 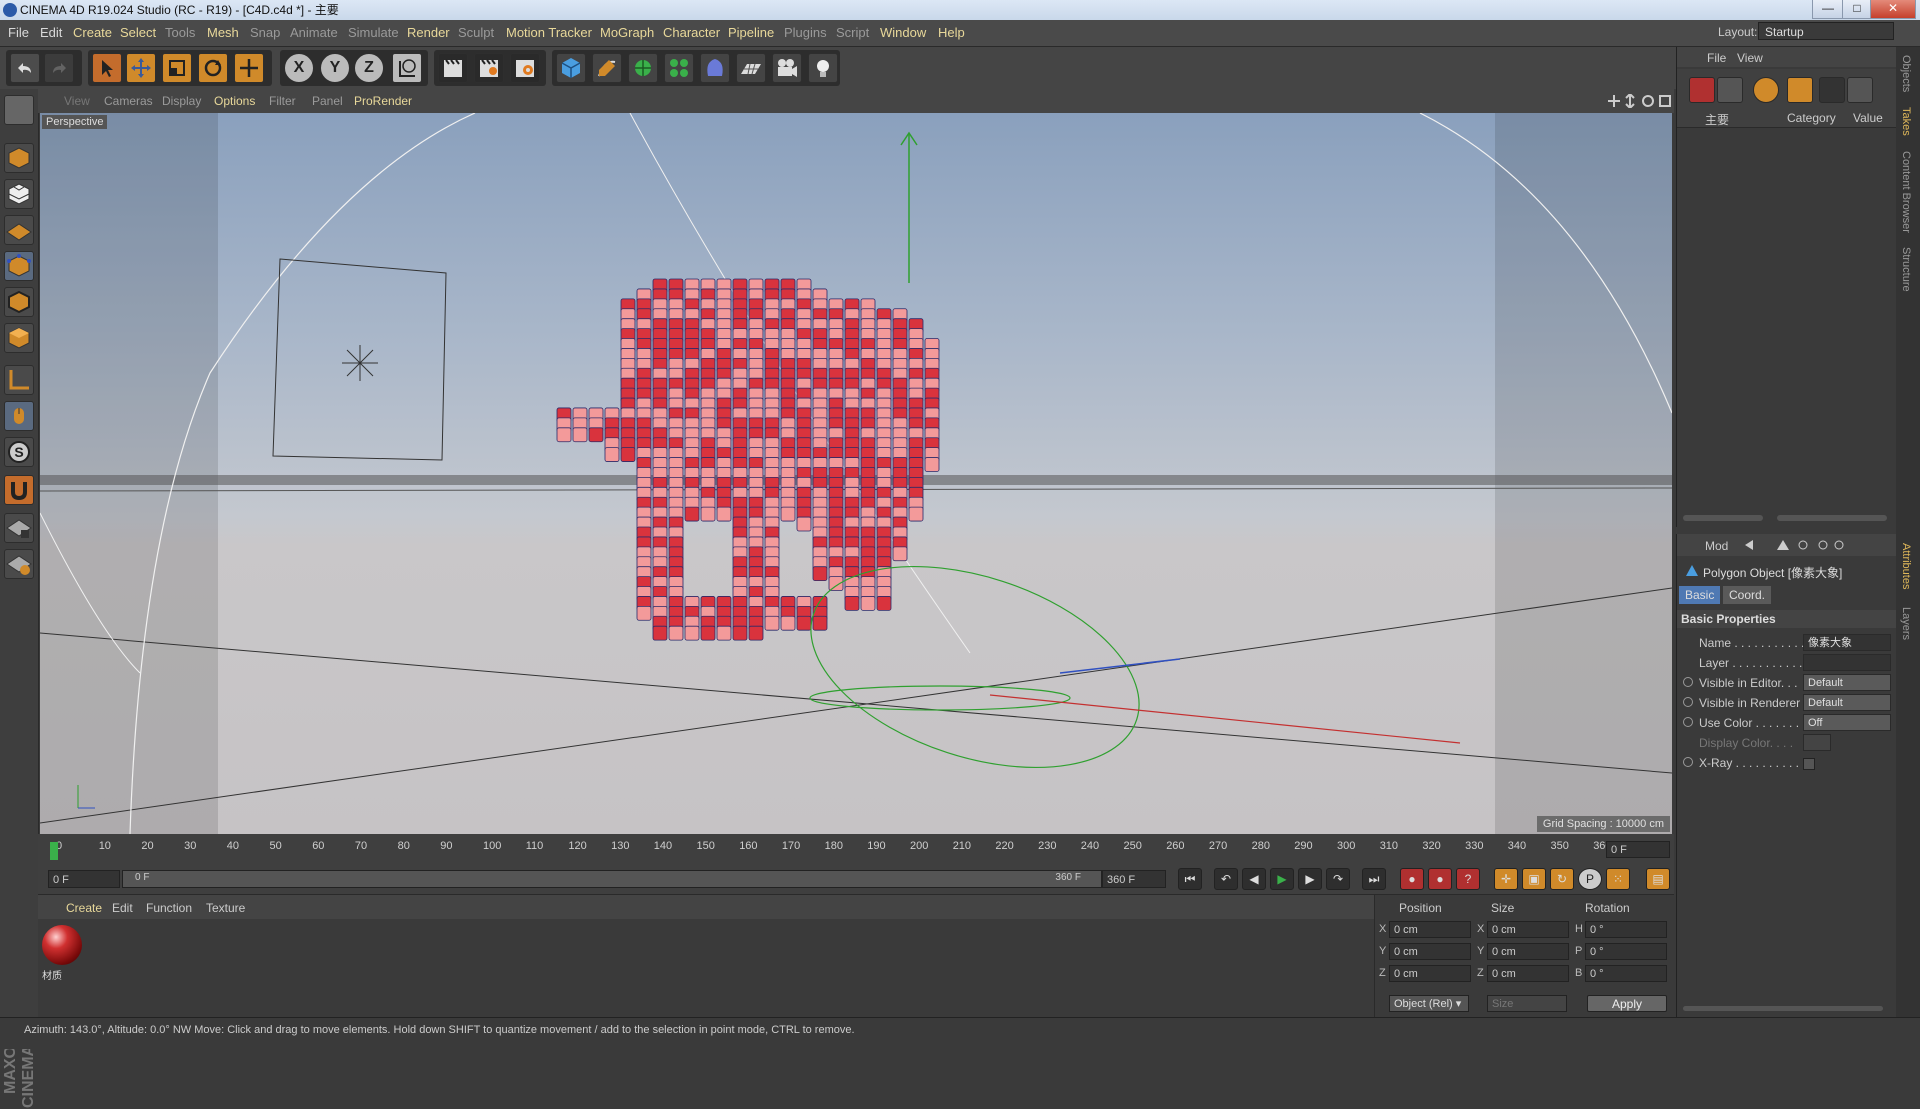 I want to click on name-field: 像素大象, so click(x=1847, y=642).